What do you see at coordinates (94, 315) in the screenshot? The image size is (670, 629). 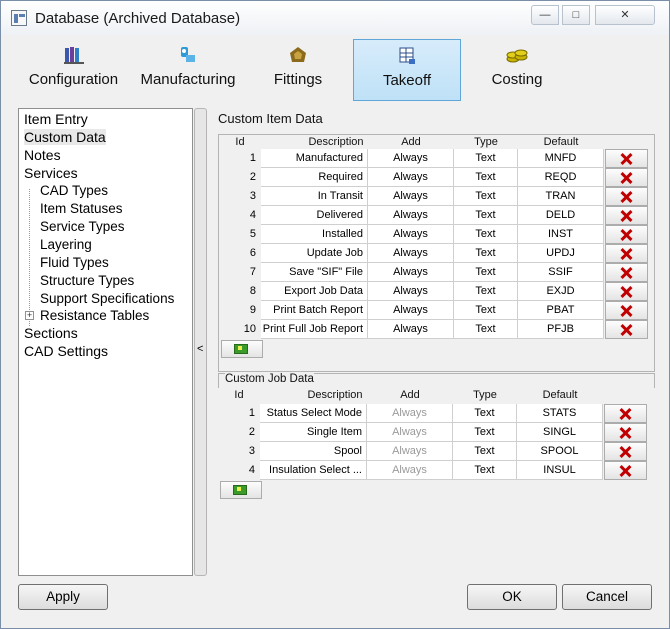 I see `tree-item-resistance-tables: Resistance Tables` at bounding box center [94, 315].